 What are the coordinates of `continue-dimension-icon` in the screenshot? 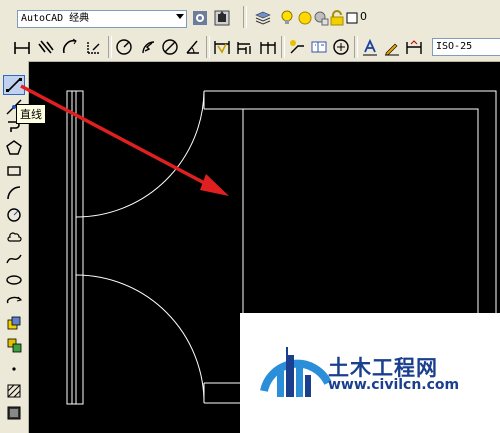 It's located at (268, 48).